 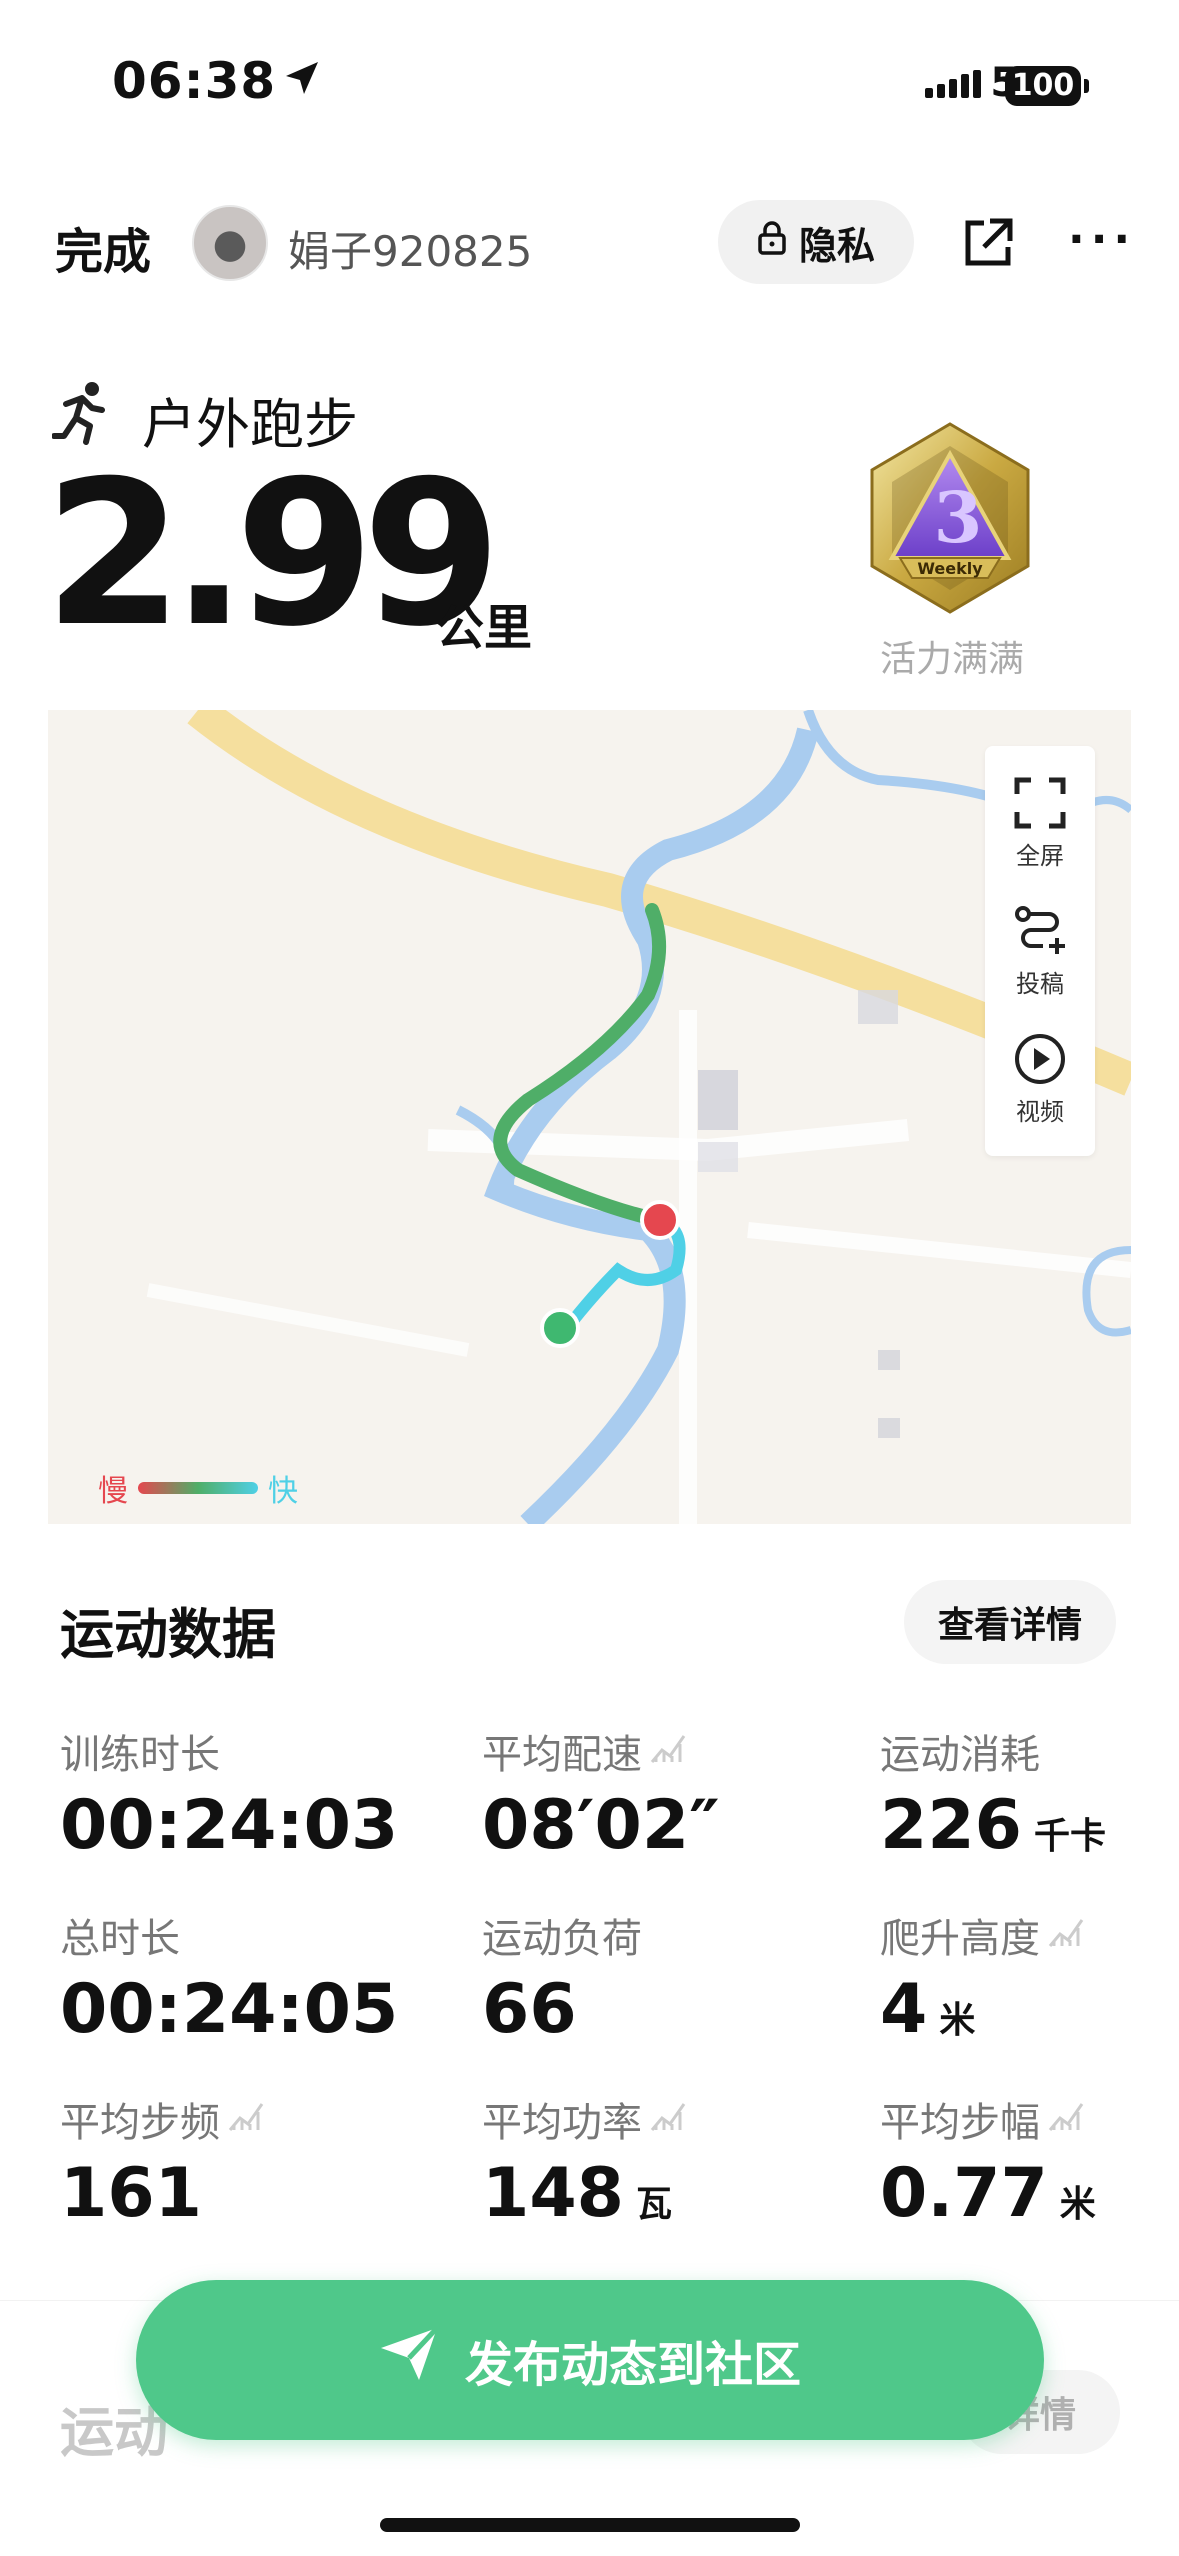 I want to click on svg-text: 3, so click(x=958, y=517).